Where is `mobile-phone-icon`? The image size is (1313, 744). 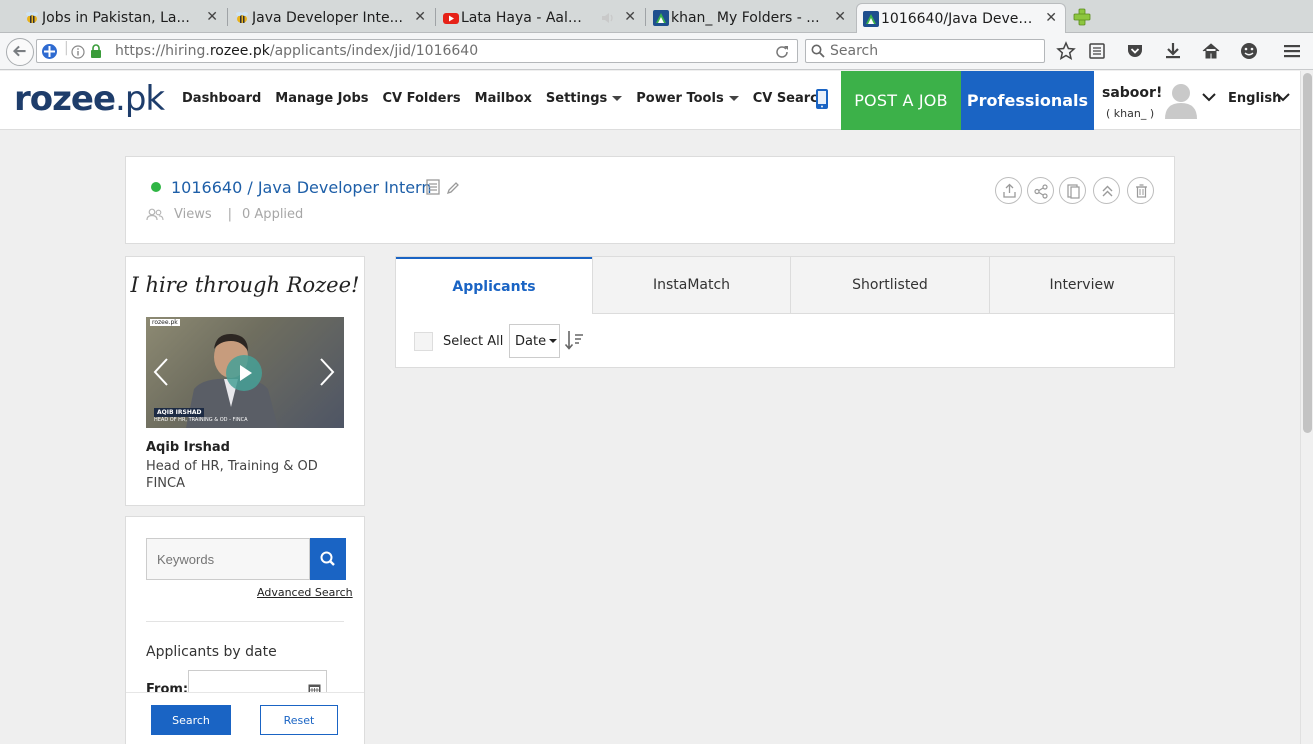 mobile-phone-icon is located at coordinates (822, 99).